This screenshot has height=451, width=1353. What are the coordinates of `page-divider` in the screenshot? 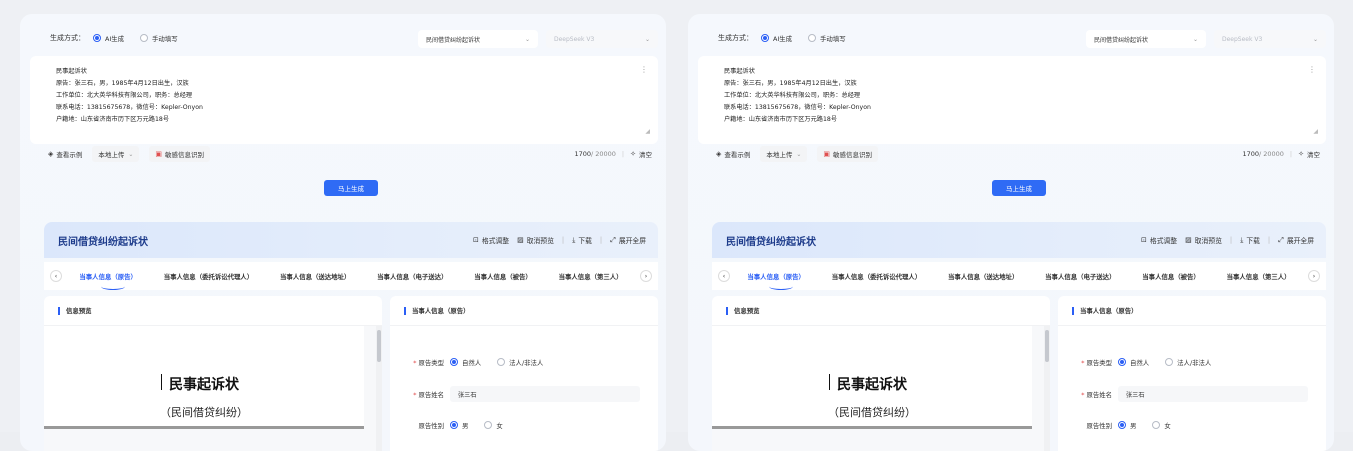 It's located at (204, 427).